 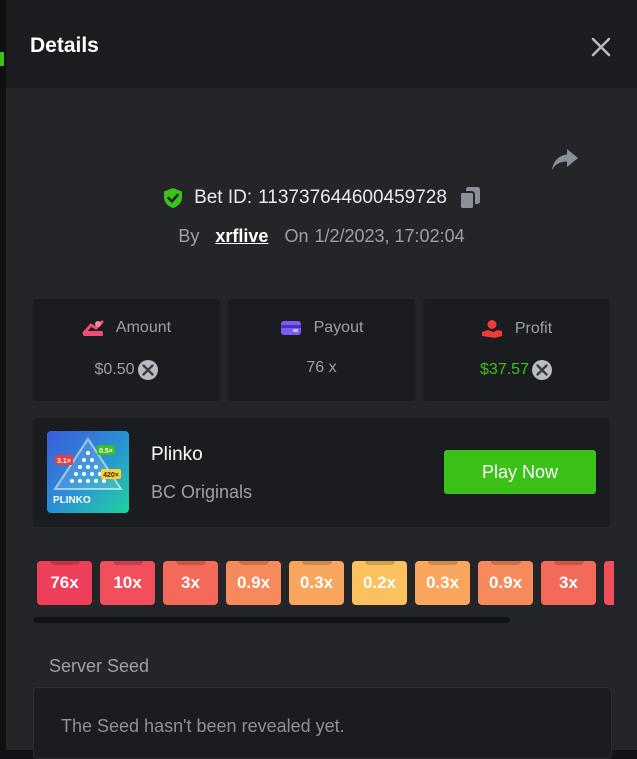 I want to click on multiplier-strip: 76x 10x 3x 0.9x 0.3x 0.2x 0.3x 0.9x 3x, so click(x=325, y=583).